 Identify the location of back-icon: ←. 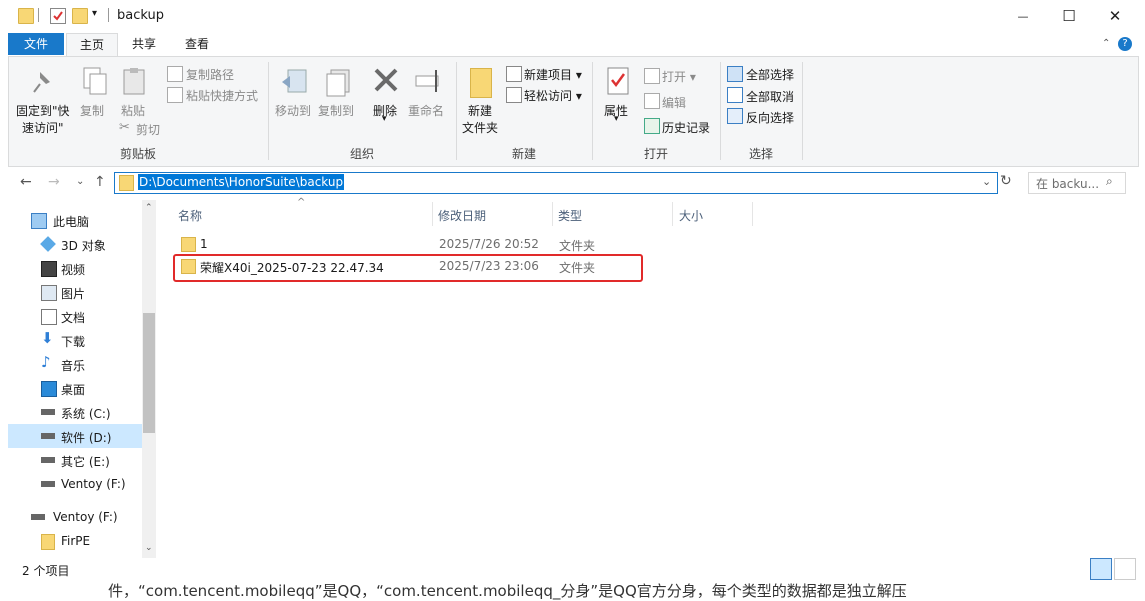
(26, 182).